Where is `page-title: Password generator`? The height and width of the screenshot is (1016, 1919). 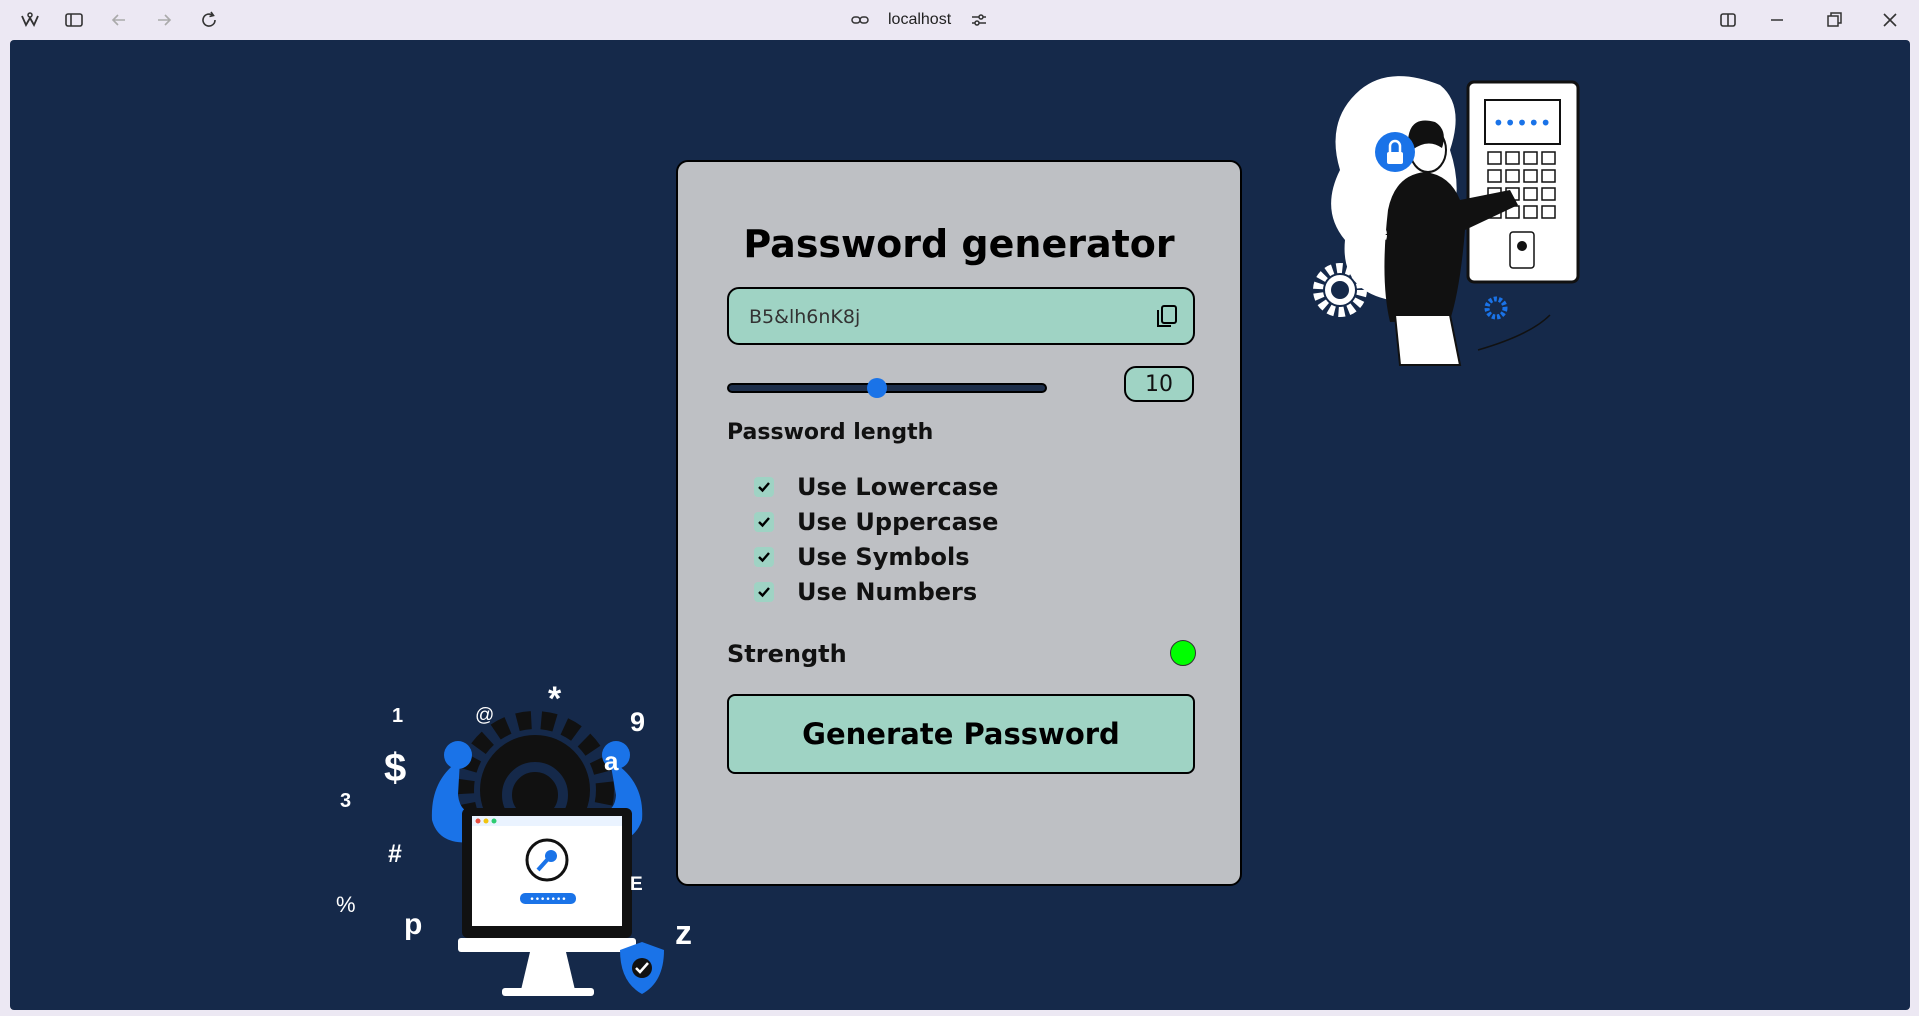 page-title: Password generator is located at coordinates (959, 244).